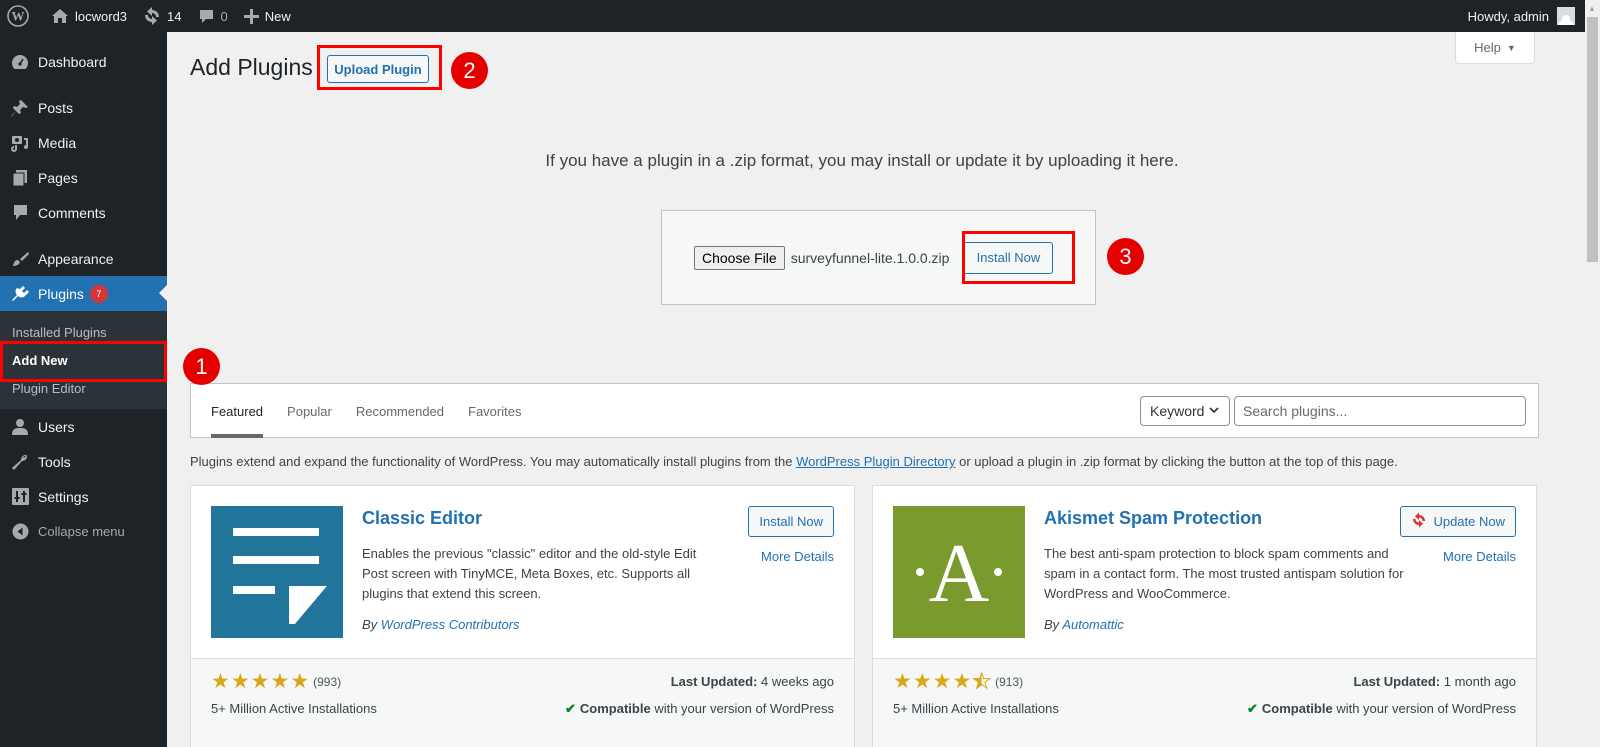  I want to click on scroll-up-arrow-icon: ▲, so click(1592, 8).